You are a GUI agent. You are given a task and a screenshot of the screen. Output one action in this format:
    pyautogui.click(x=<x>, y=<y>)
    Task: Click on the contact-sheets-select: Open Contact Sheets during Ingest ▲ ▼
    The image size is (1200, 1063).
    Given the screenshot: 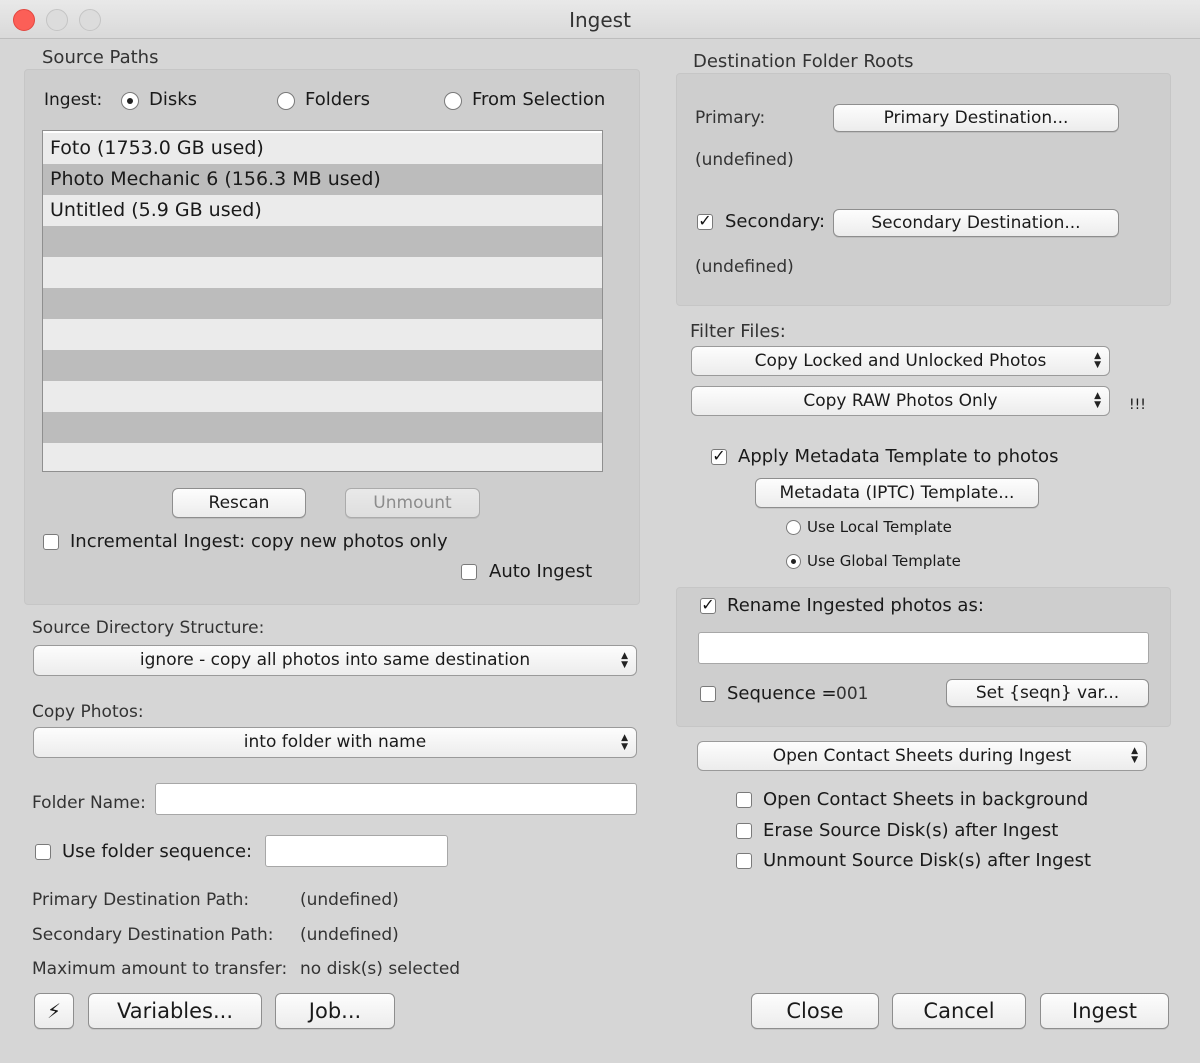 What is the action you would take?
    pyautogui.click(x=922, y=756)
    